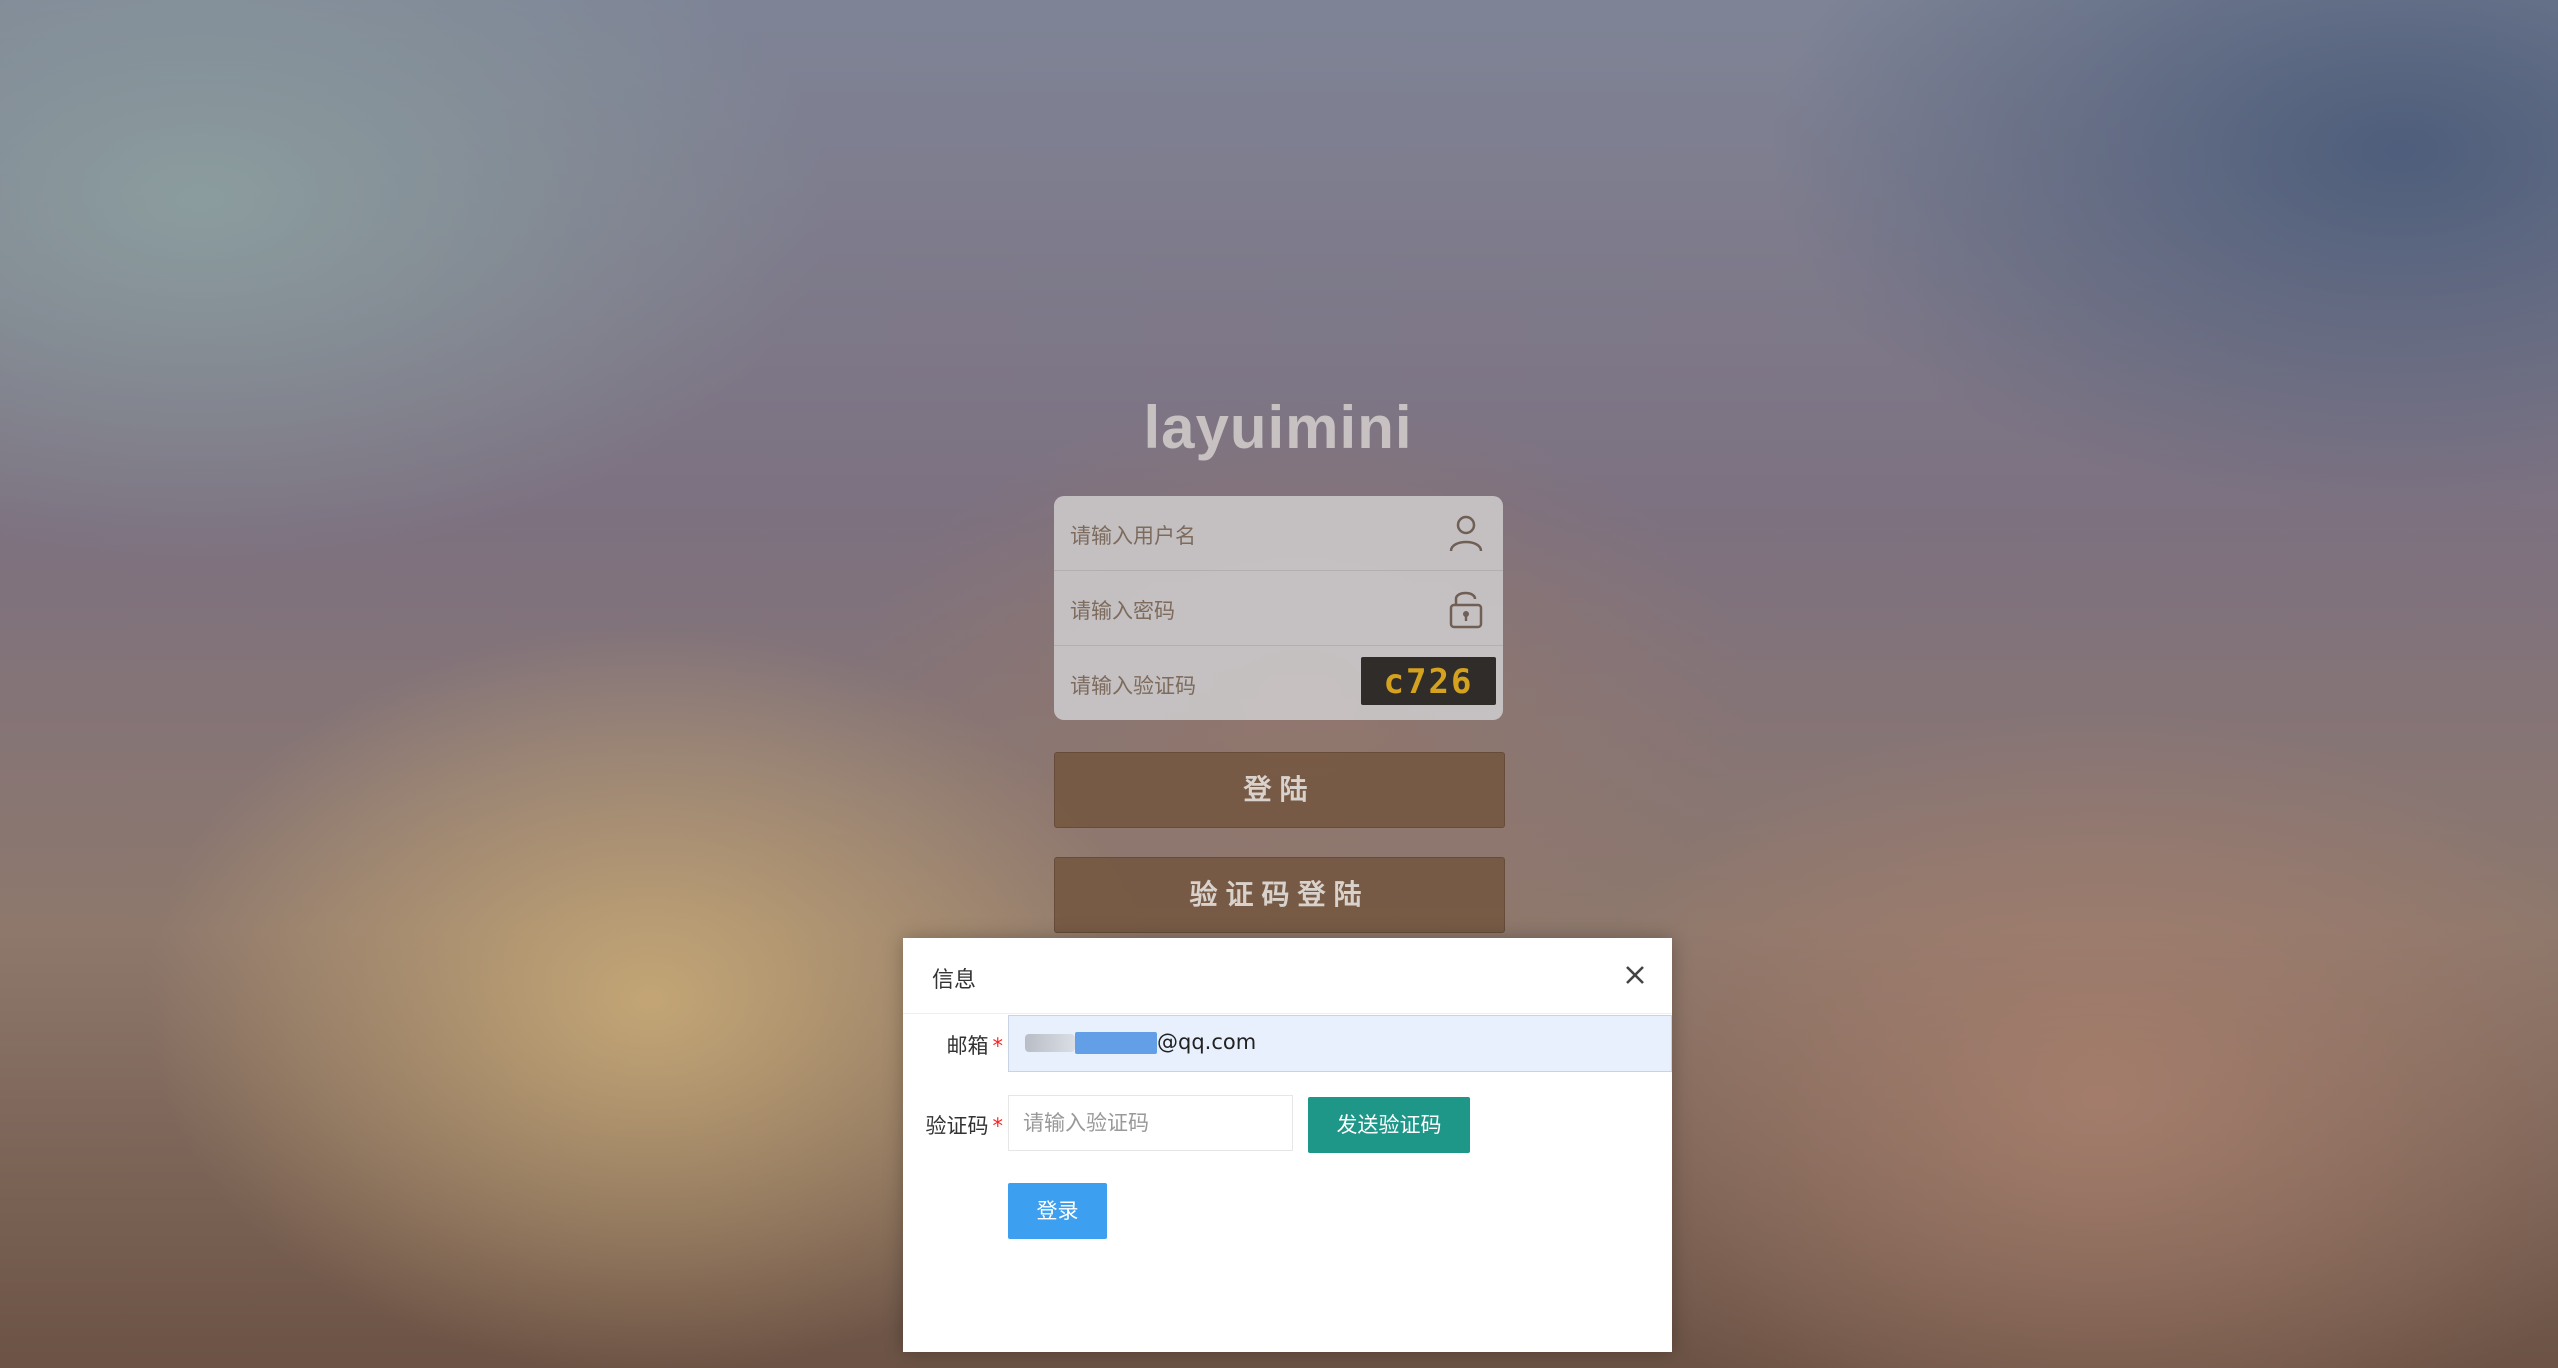  I want to click on captcha-field: 请输入验证码 c726, so click(1278, 683).